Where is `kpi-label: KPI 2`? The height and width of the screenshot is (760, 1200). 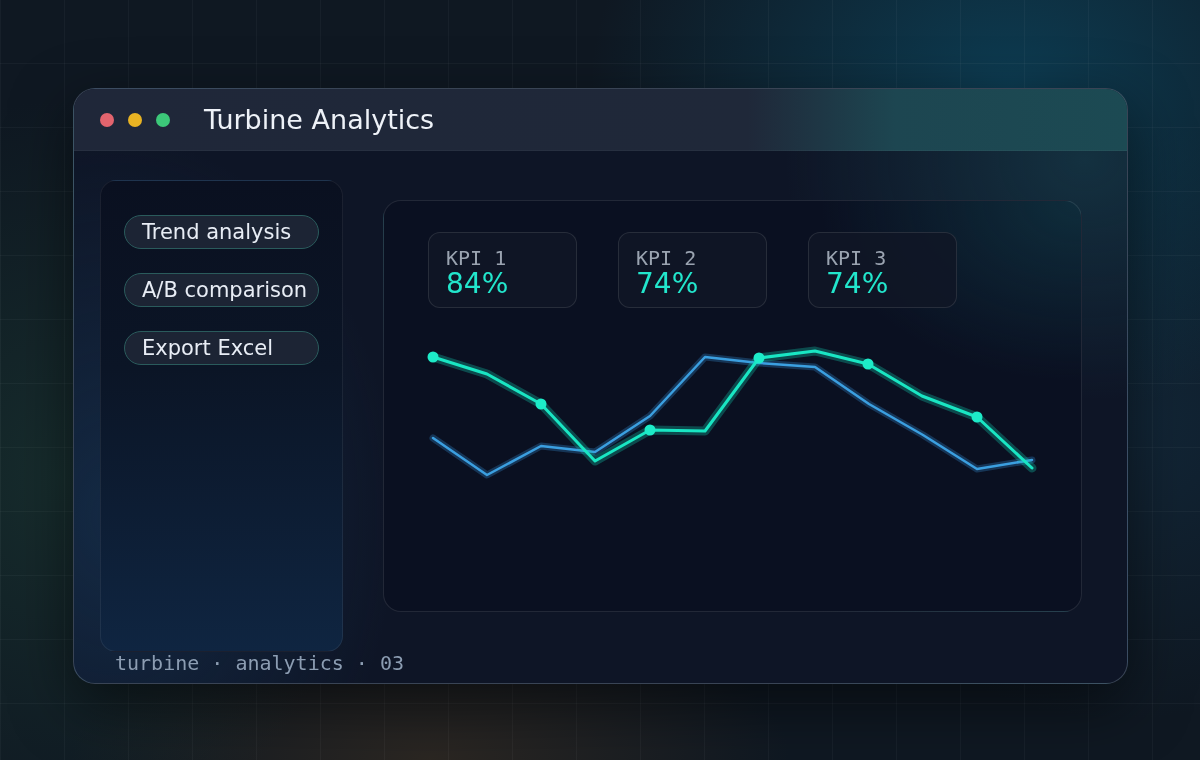
kpi-label: KPI 2 is located at coordinates (666, 258).